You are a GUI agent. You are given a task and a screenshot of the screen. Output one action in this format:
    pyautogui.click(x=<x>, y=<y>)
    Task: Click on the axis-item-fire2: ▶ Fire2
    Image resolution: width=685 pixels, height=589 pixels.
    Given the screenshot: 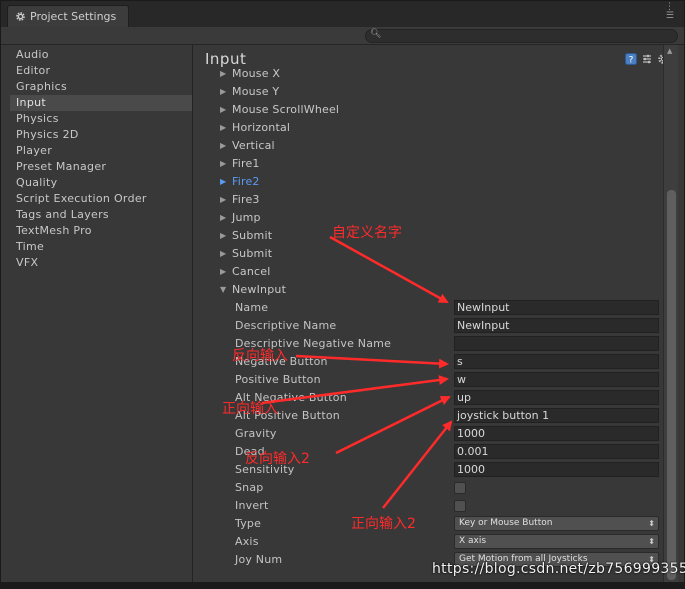 What is the action you would take?
    pyautogui.click(x=428, y=182)
    